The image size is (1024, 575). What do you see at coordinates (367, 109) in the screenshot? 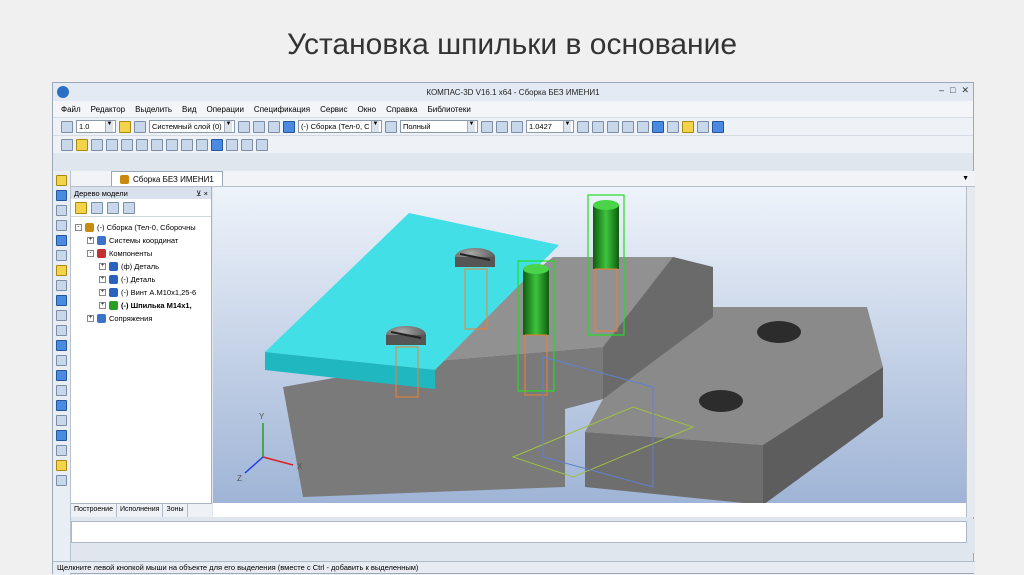
I see `menu-window: Окно` at bounding box center [367, 109].